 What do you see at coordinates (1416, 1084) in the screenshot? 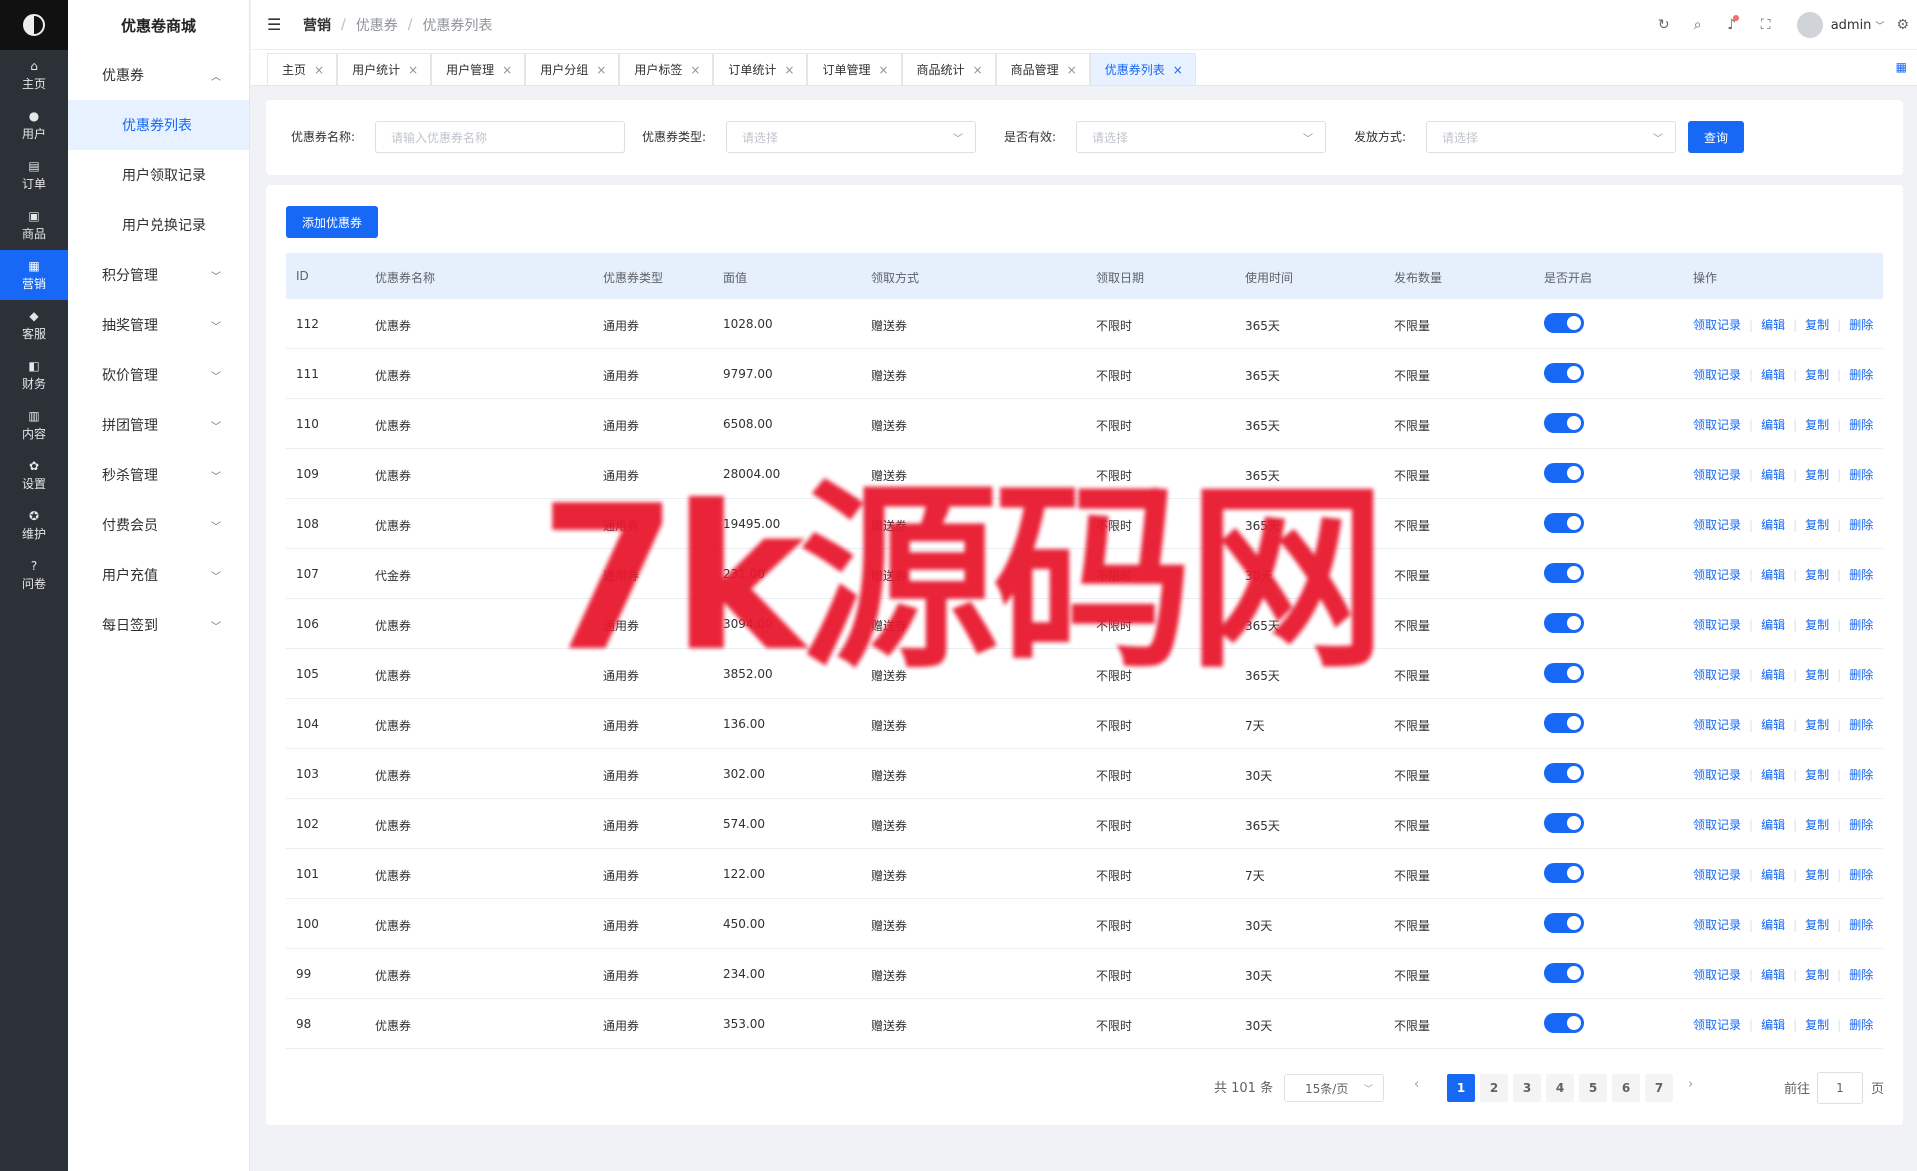
I see `prev-page-icon: ‹` at bounding box center [1416, 1084].